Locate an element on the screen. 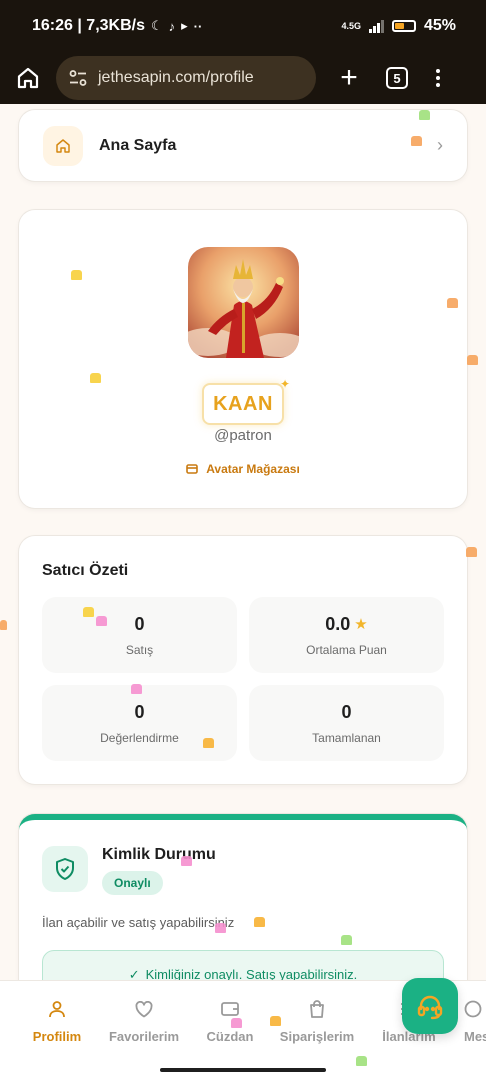 The height and width of the screenshot is (1080, 486). heart-icon is located at coordinates (144, 1008).